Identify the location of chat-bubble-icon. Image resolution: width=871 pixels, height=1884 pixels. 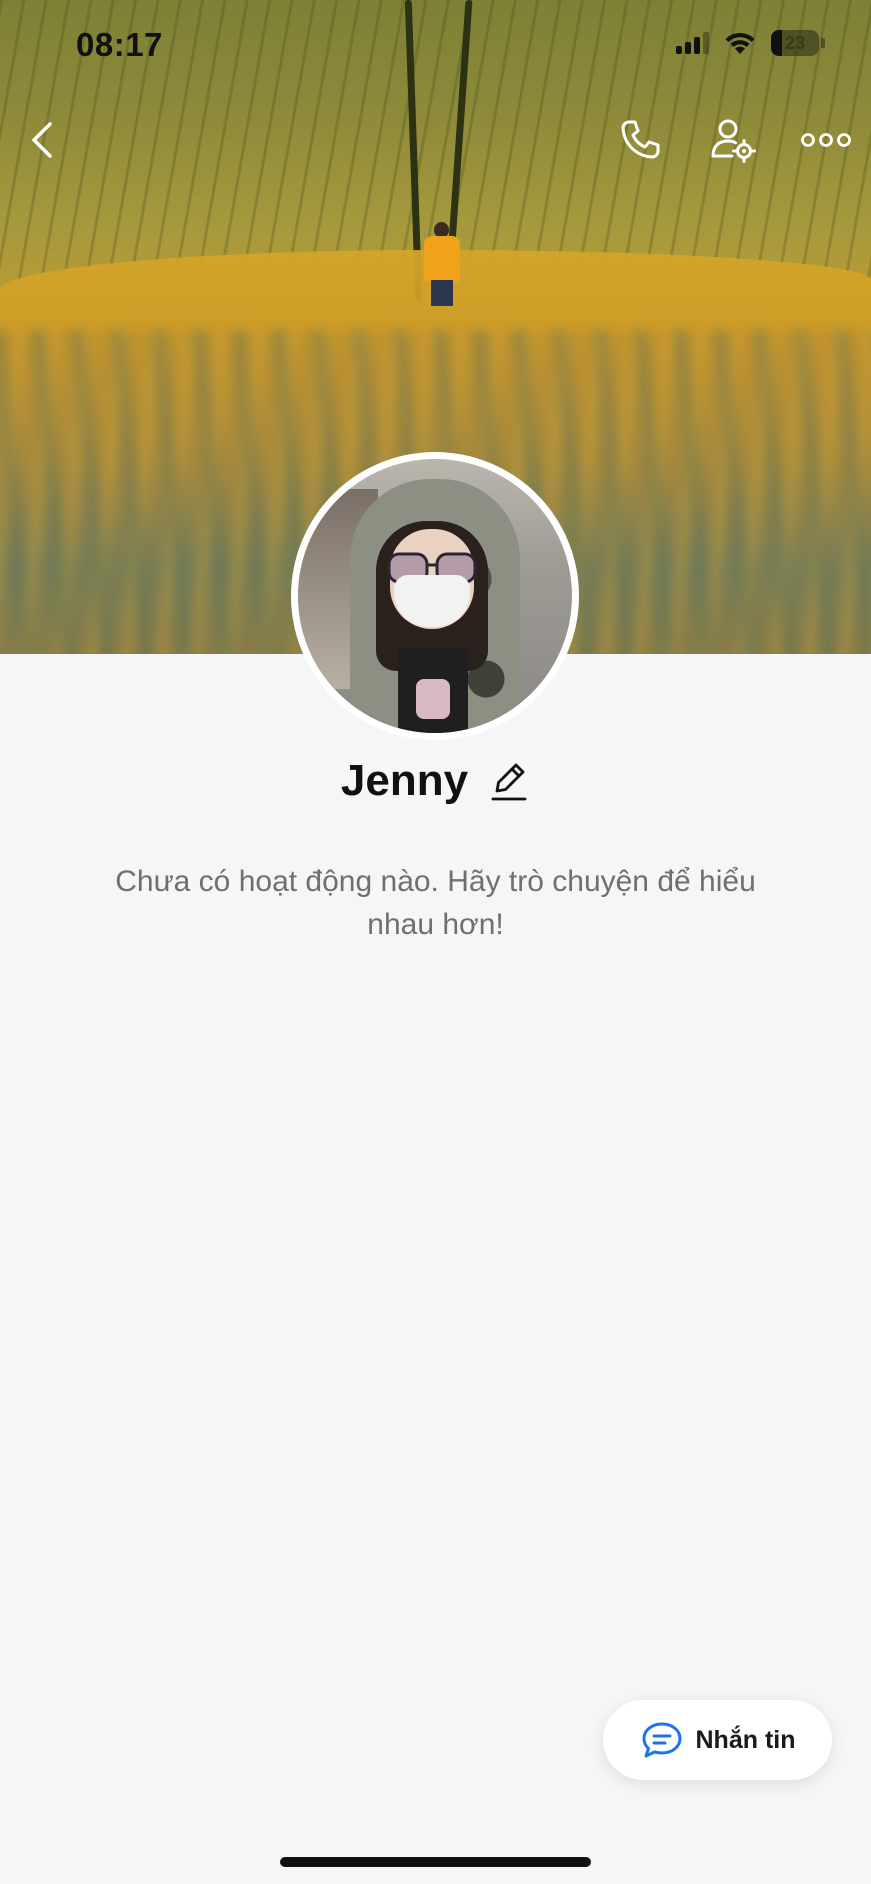
(661, 1740).